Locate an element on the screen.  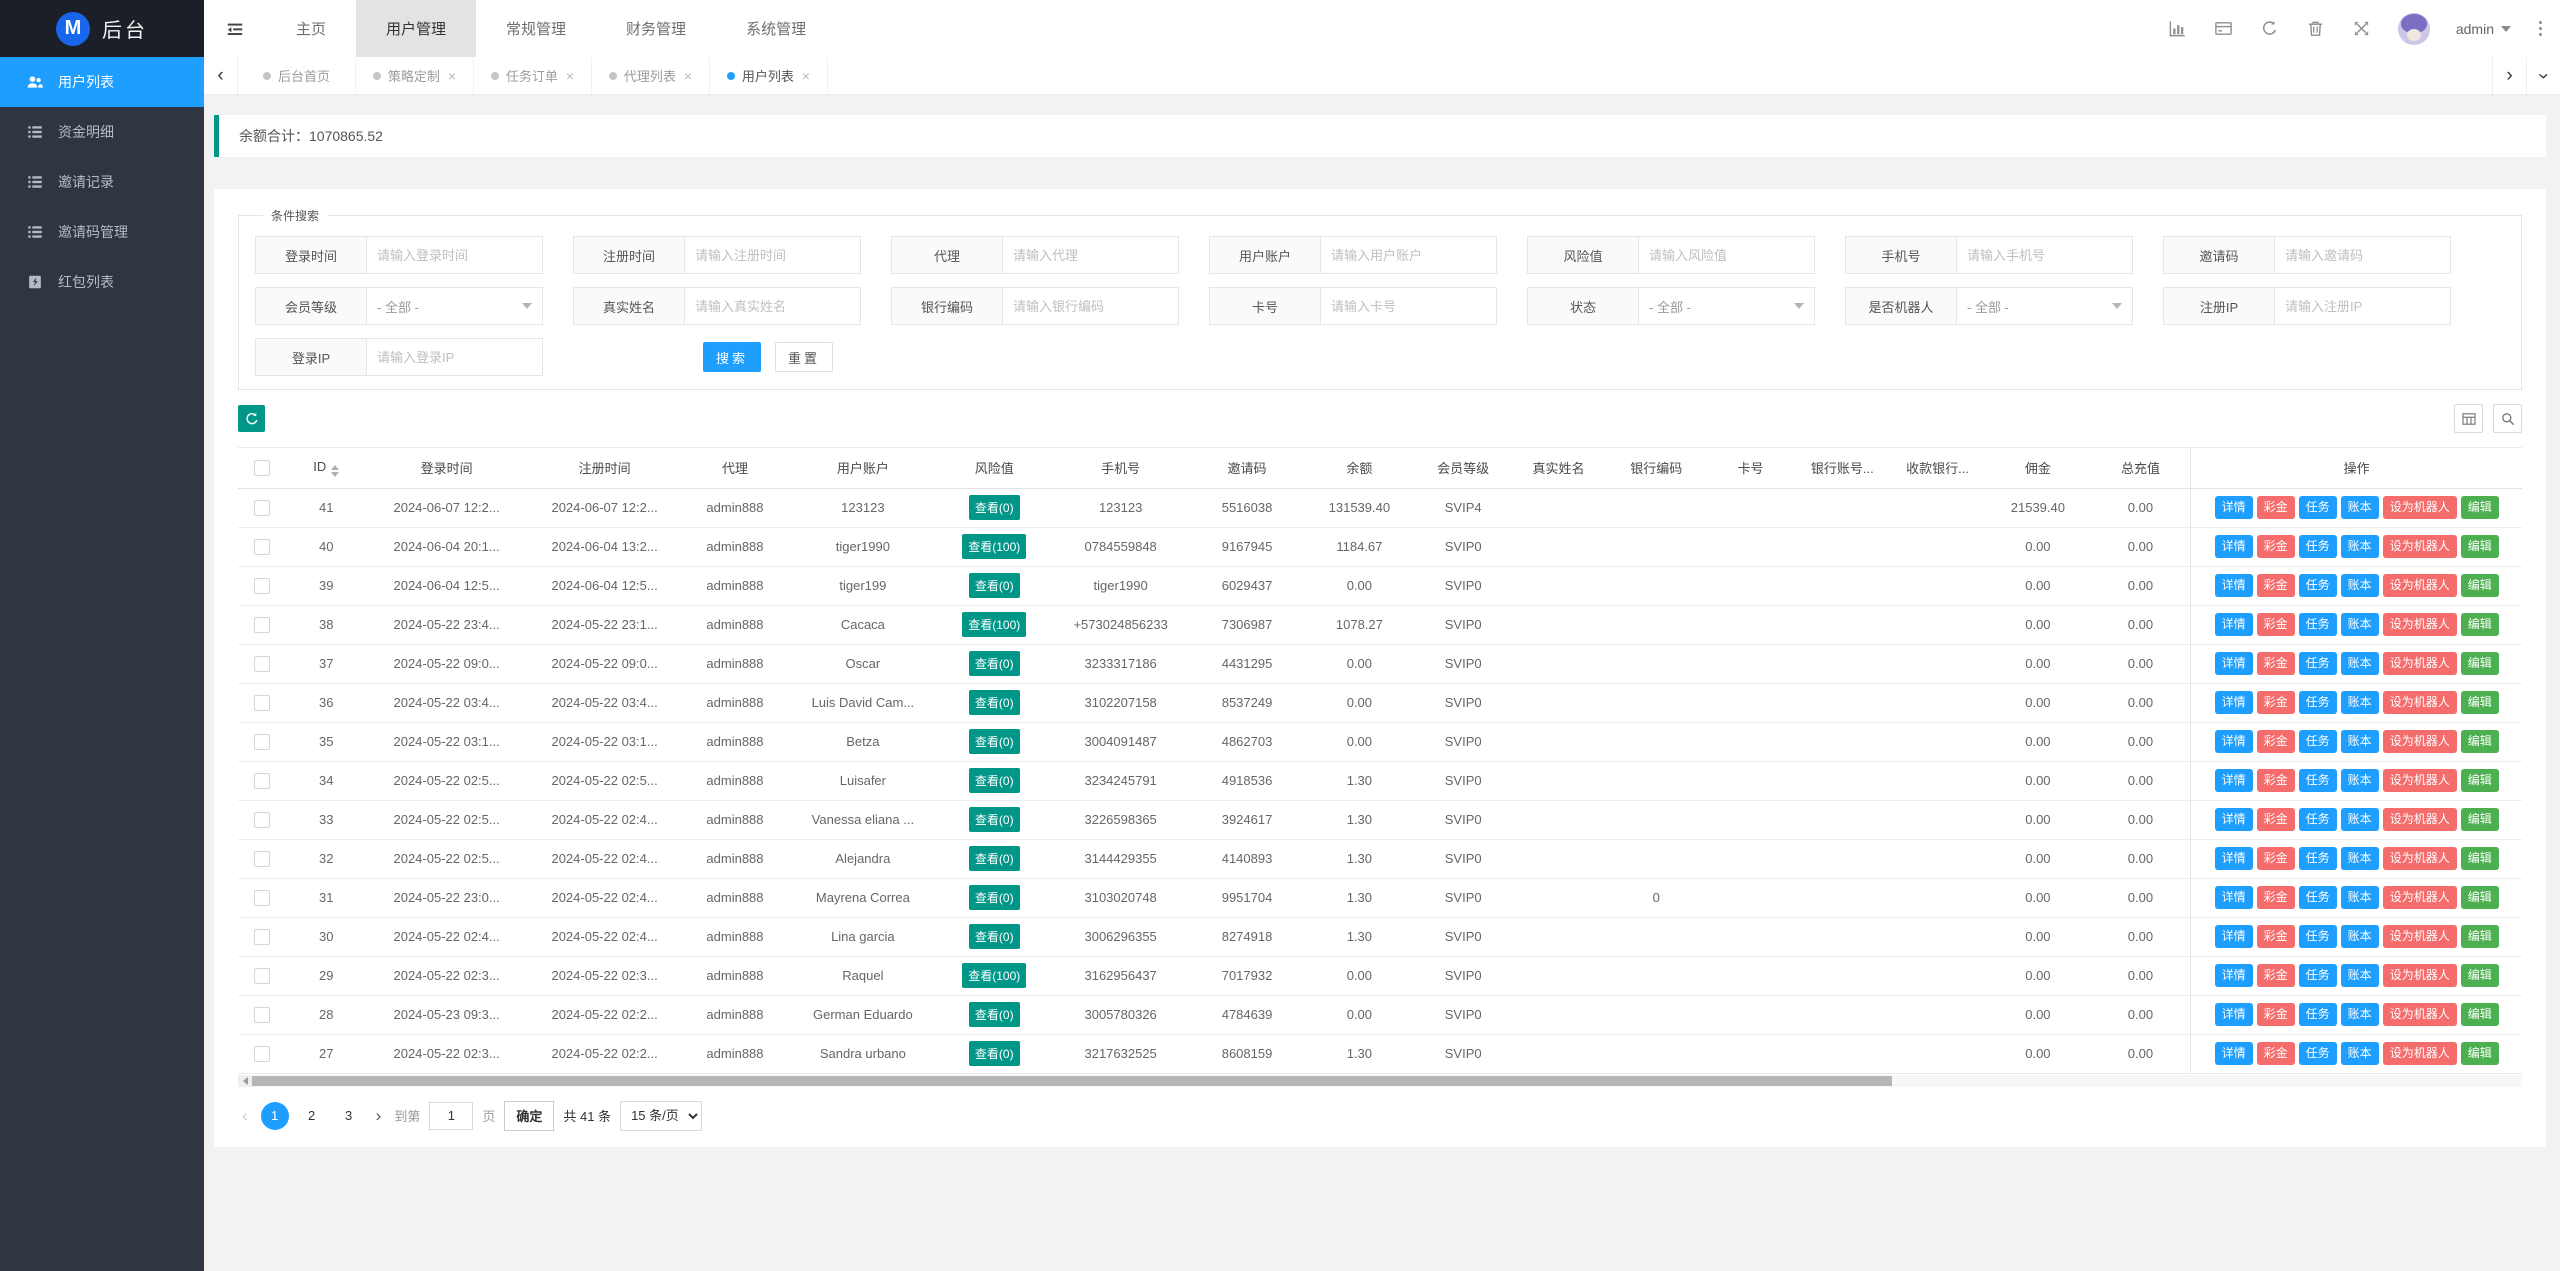
member-level-select: - 全部 - is located at coordinates (455, 306).